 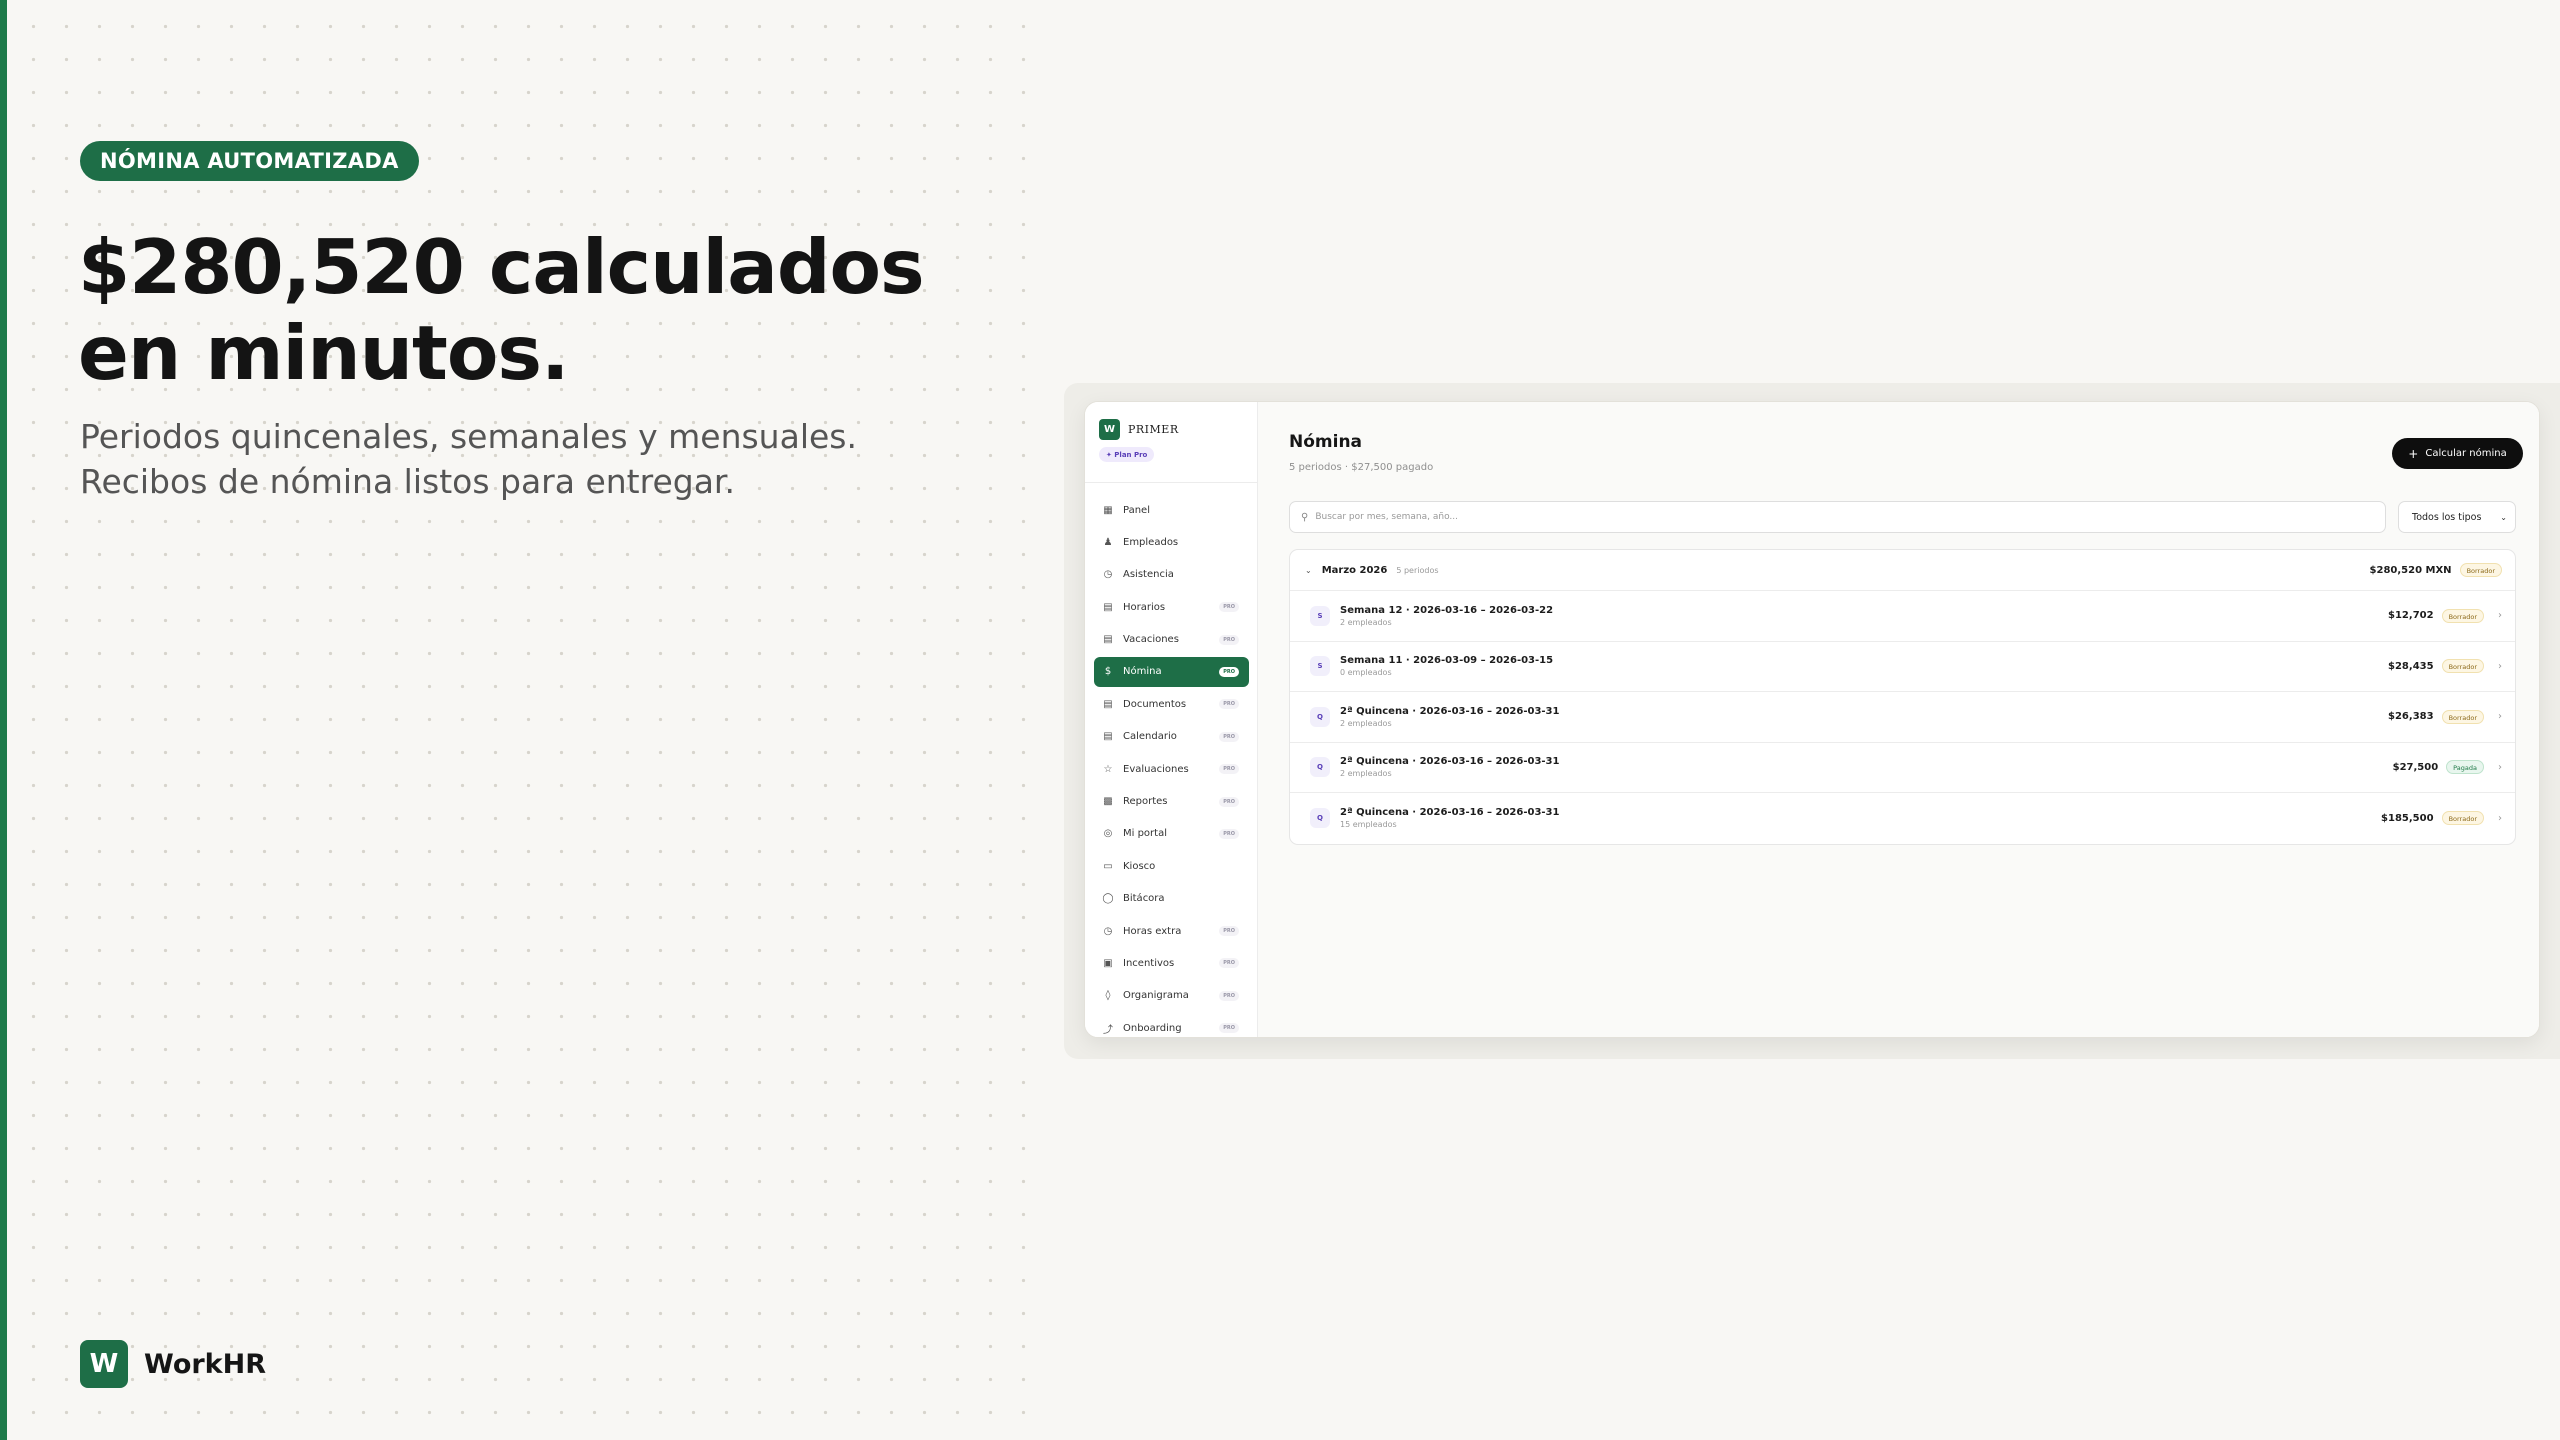 What do you see at coordinates (1108, 802) in the screenshot?
I see `bar-chart-icon: ▩` at bounding box center [1108, 802].